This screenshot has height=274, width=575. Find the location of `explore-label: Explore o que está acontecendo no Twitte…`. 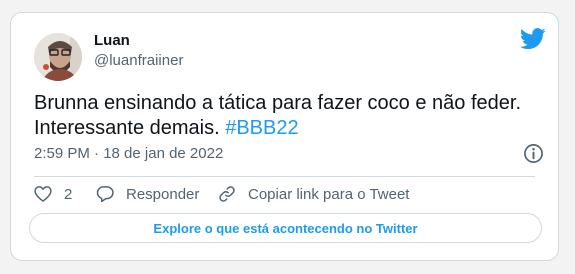

explore-label: Explore o que está acontecendo no Twitte… is located at coordinates (285, 228).